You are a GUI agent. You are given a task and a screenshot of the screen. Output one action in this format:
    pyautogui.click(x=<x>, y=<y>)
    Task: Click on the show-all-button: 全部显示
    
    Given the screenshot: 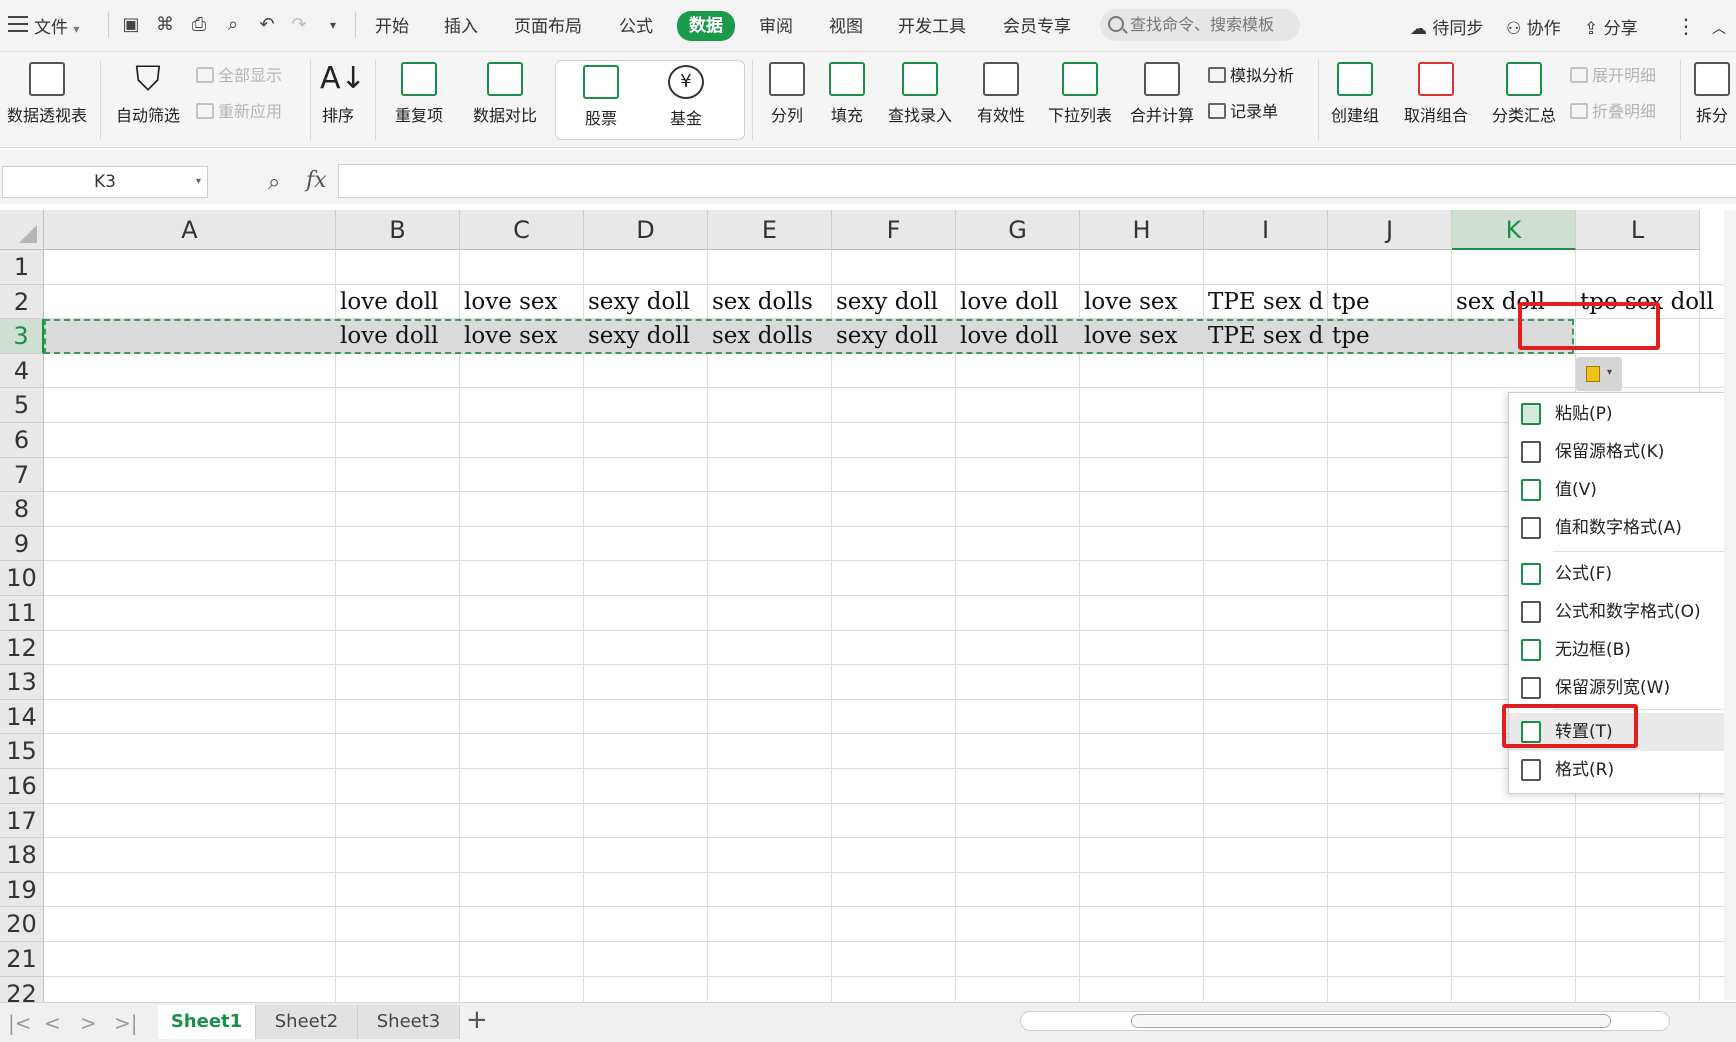 What is the action you would take?
    pyautogui.click(x=239, y=74)
    